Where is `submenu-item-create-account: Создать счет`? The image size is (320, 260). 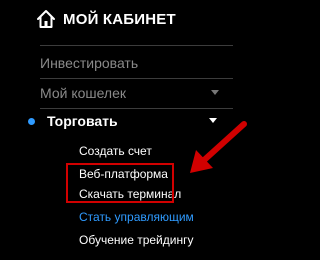
submenu-item-create-account: Создать счет is located at coordinates (115, 151).